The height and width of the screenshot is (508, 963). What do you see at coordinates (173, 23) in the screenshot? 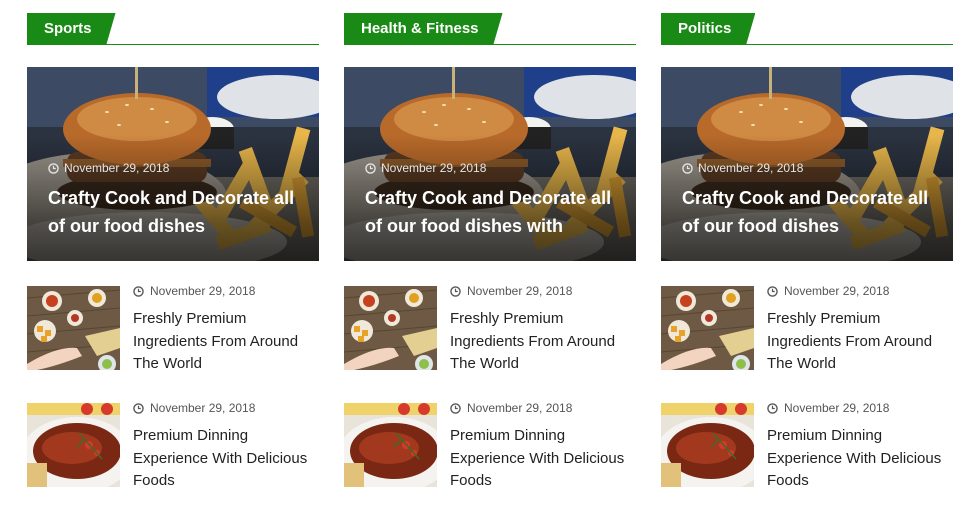
I see `category-header: Sports` at bounding box center [173, 23].